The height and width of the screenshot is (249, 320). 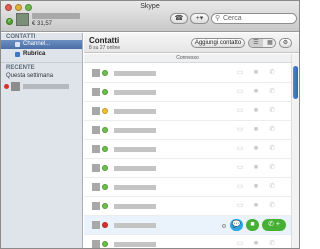 What do you see at coordinates (30, 76) in the screenshot?
I see `this-week-label: Questa settimana` at bounding box center [30, 76].